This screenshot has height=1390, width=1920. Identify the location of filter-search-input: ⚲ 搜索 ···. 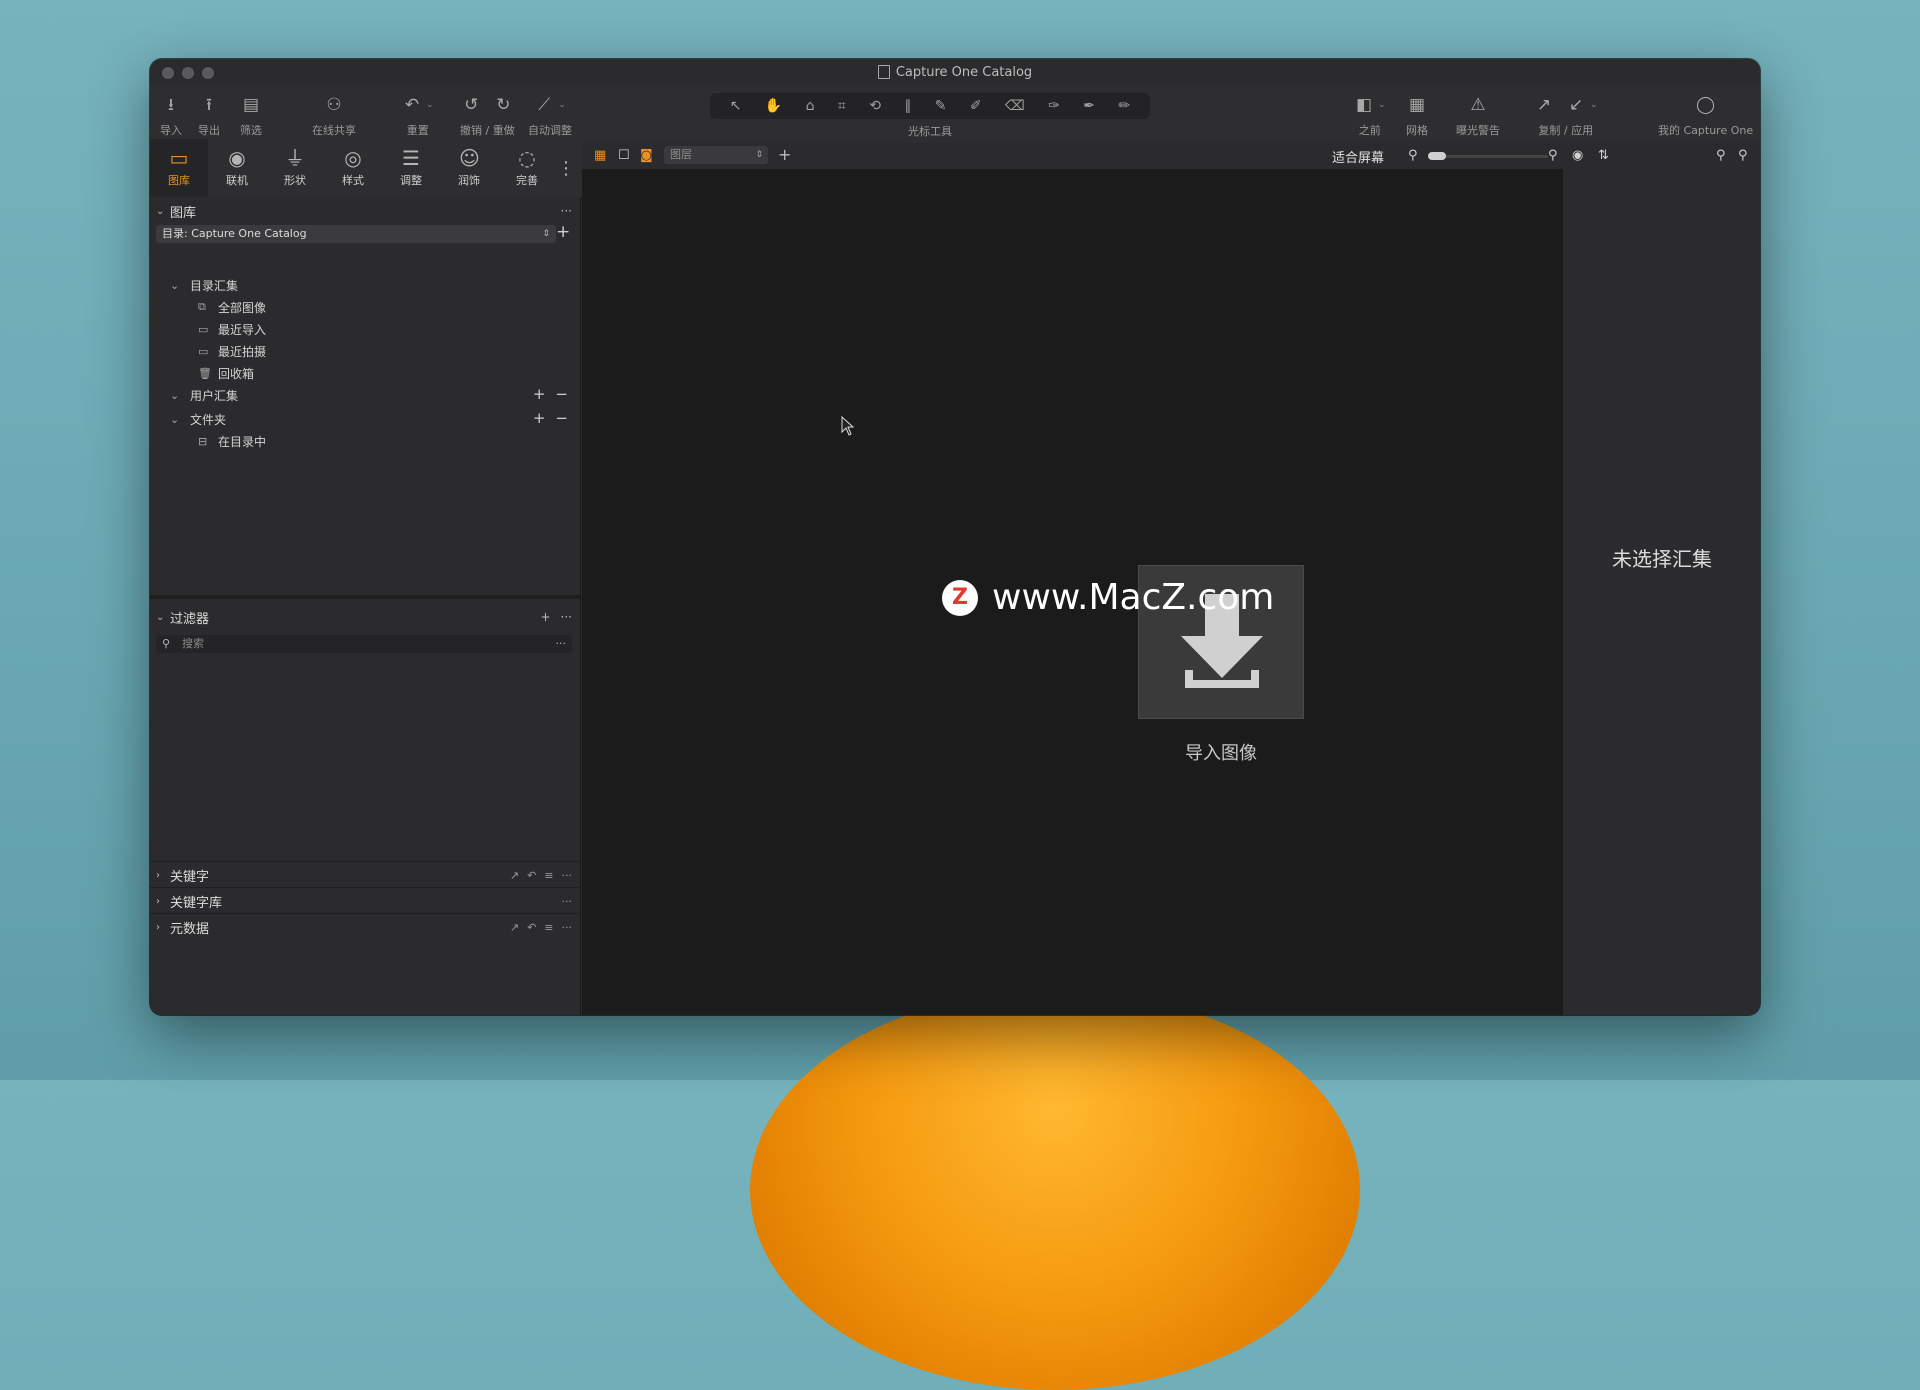
(364, 644).